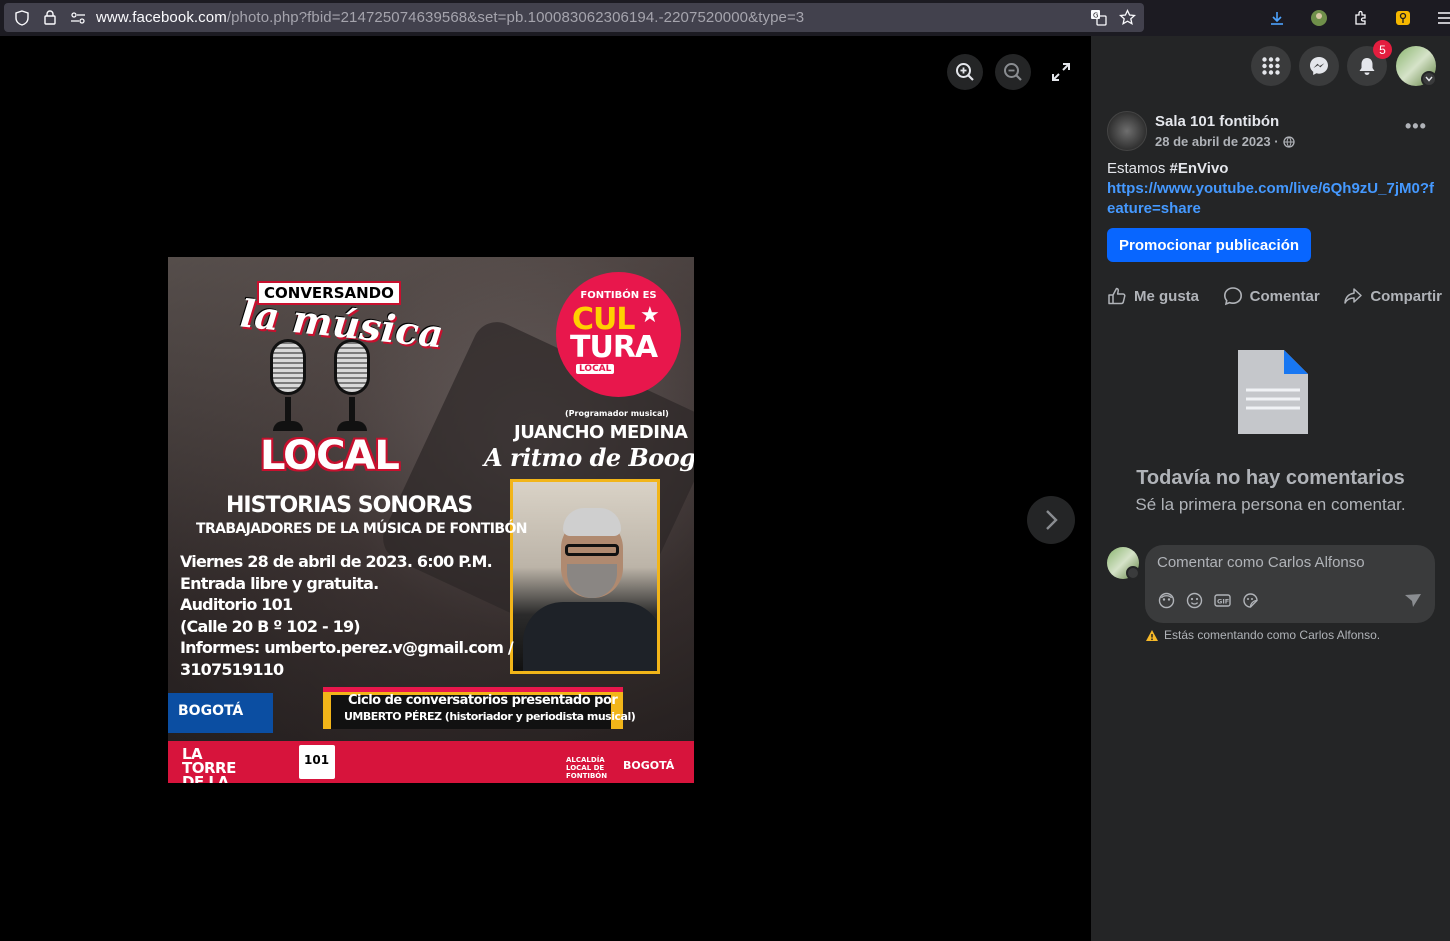 Image resolution: width=1450 pixels, height=941 pixels. I want to click on notifications-badge: 5, so click(1382, 49).